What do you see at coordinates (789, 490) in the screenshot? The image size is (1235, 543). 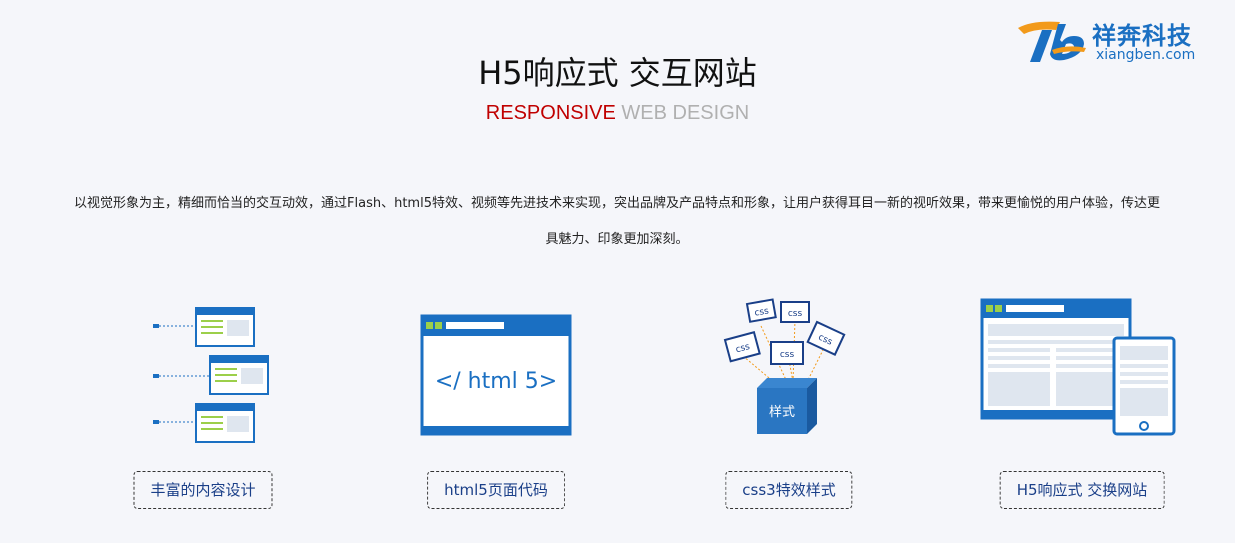 I see `feature-label: css3特效样式` at bounding box center [789, 490].